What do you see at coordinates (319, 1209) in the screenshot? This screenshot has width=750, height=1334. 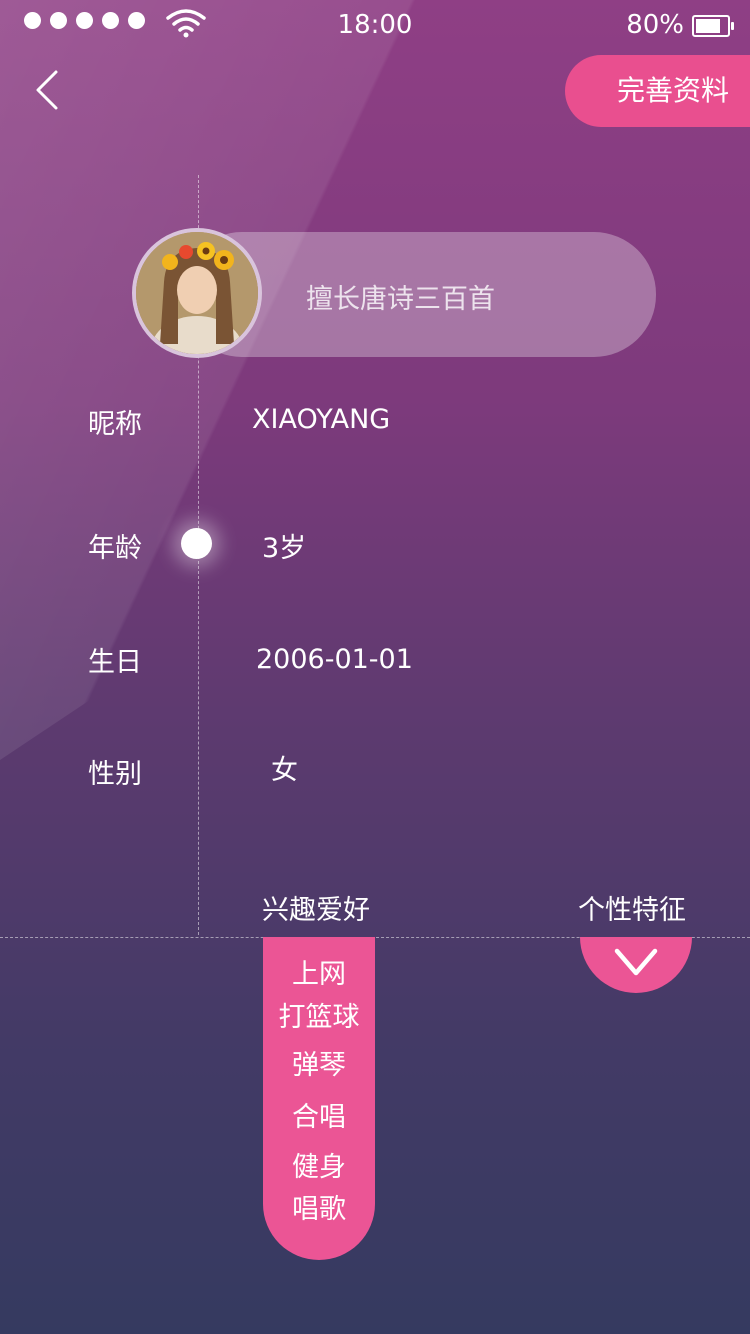 I see `list-item: 唱歌` at bounding box center [319, 1209].